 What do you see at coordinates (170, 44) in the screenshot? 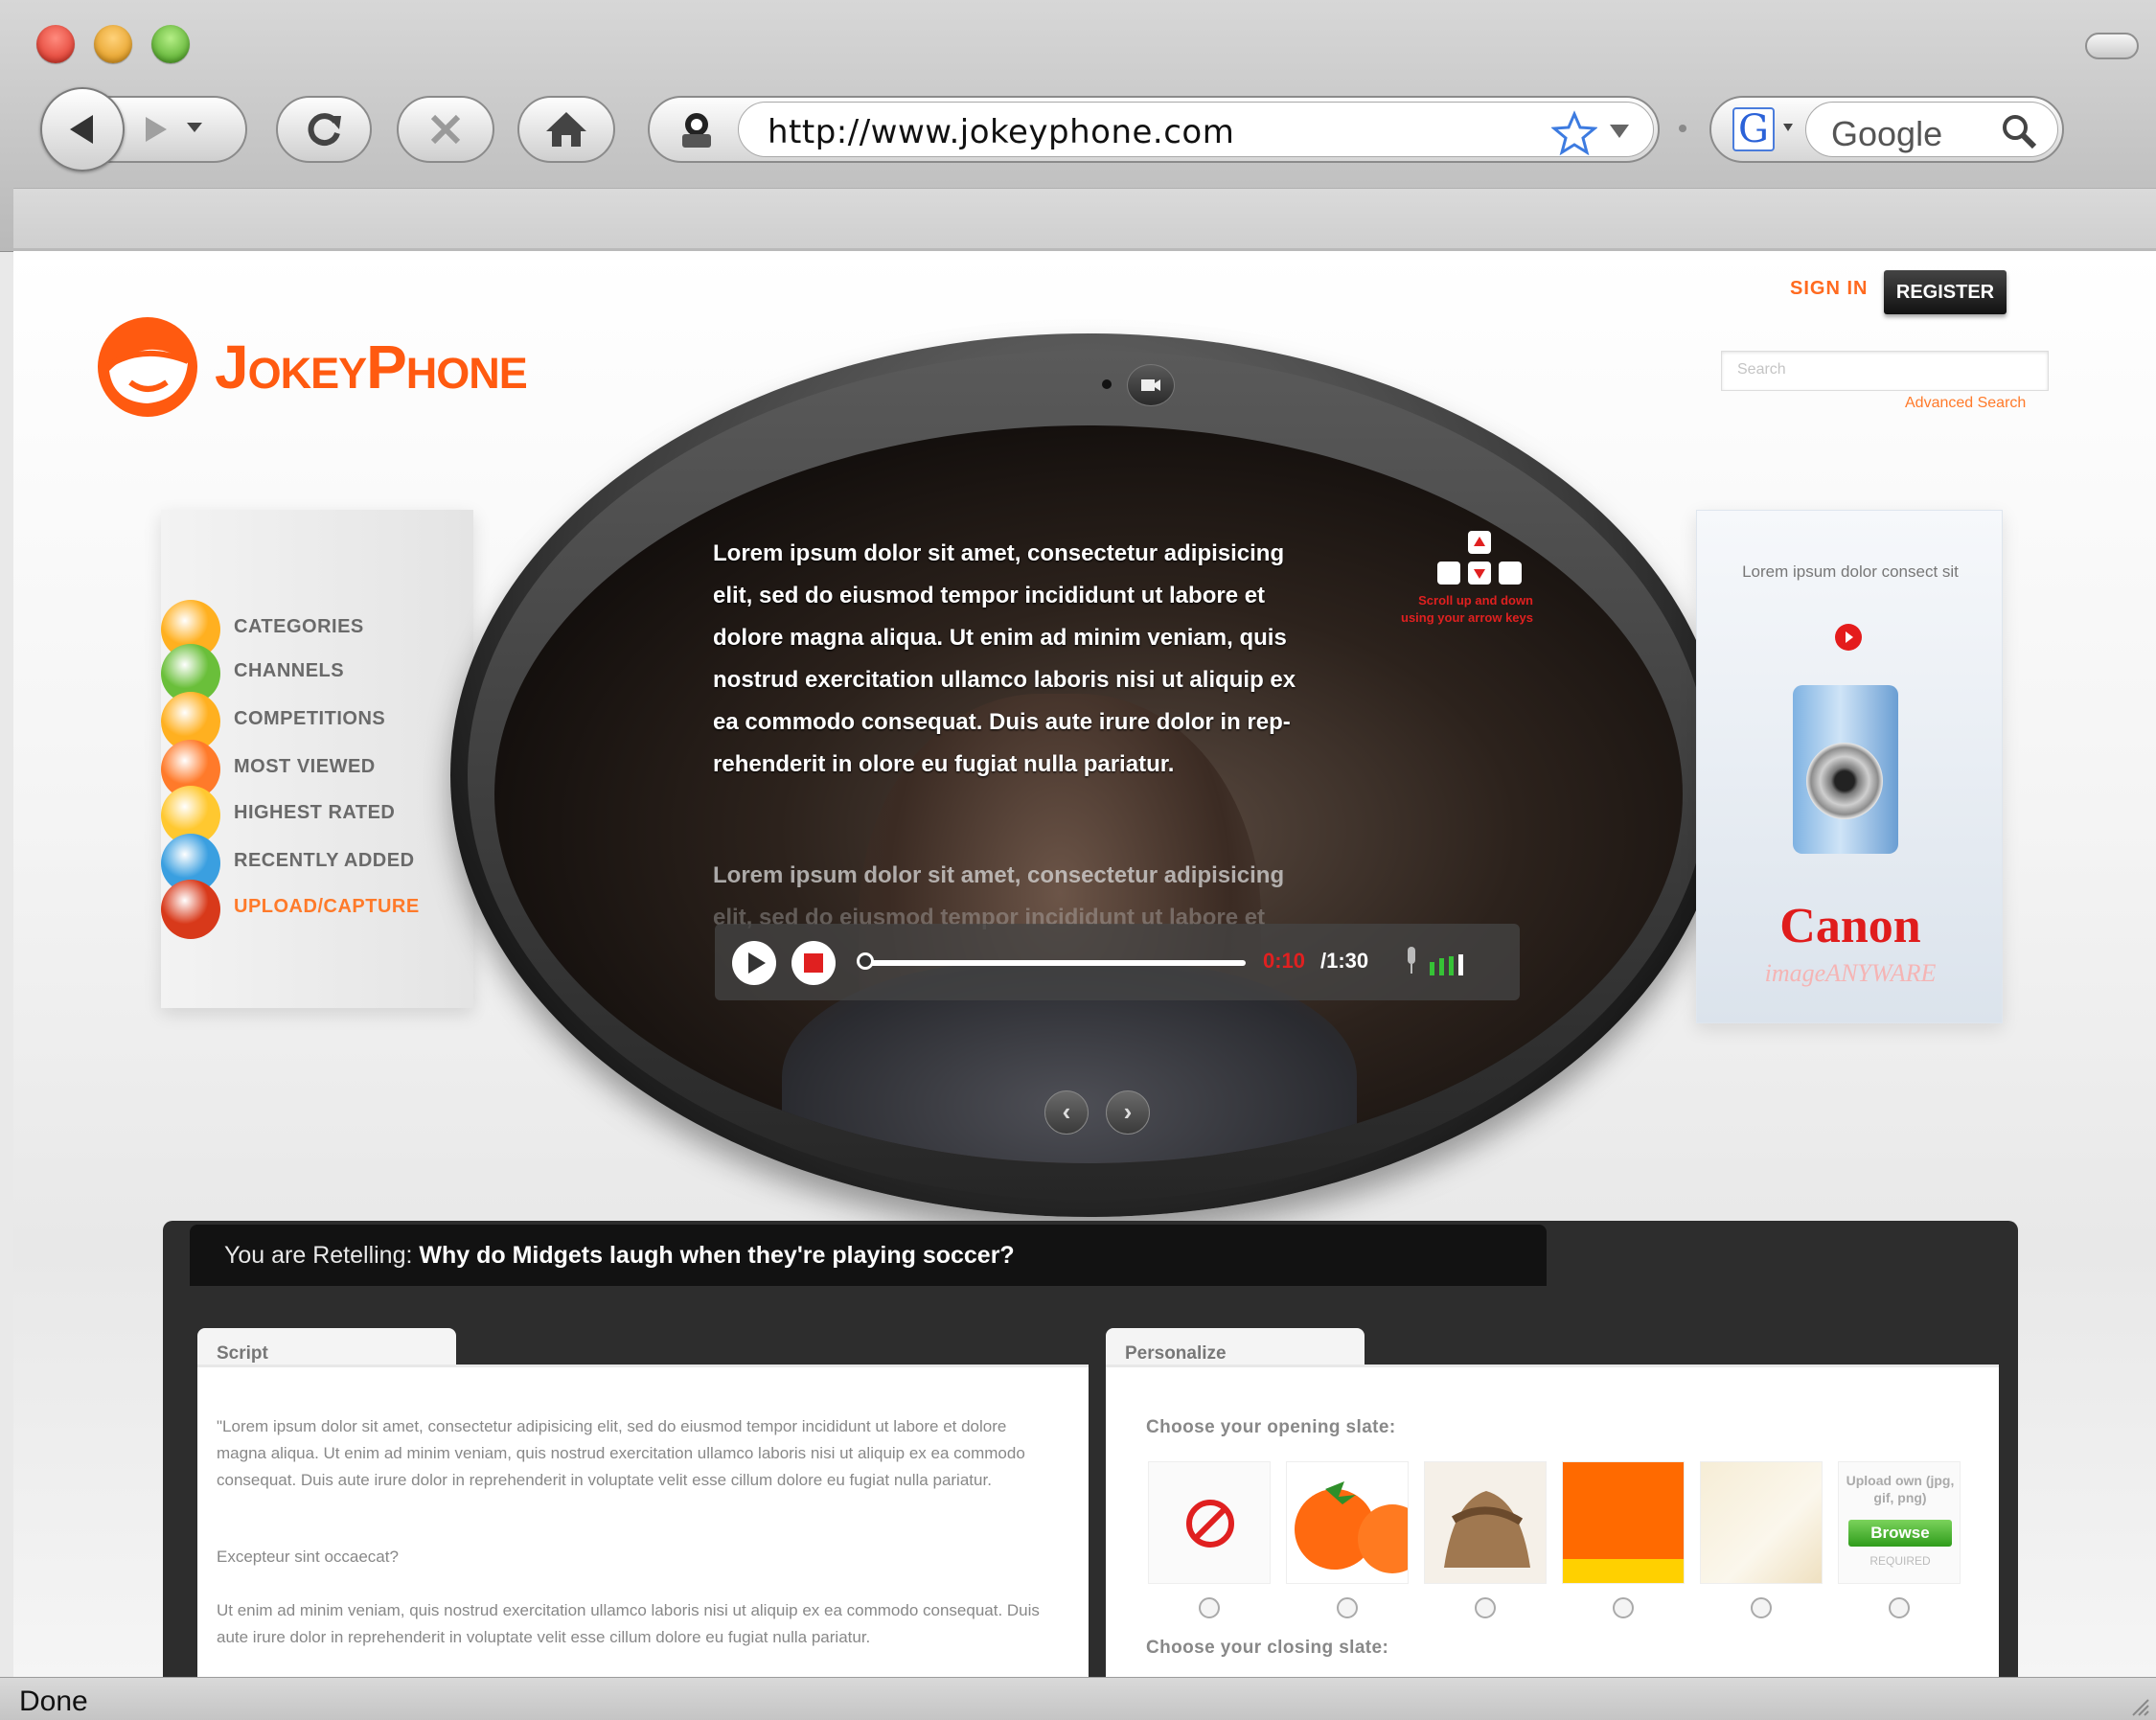
I see `zoom-window-button` at bounding box center [170, 44].